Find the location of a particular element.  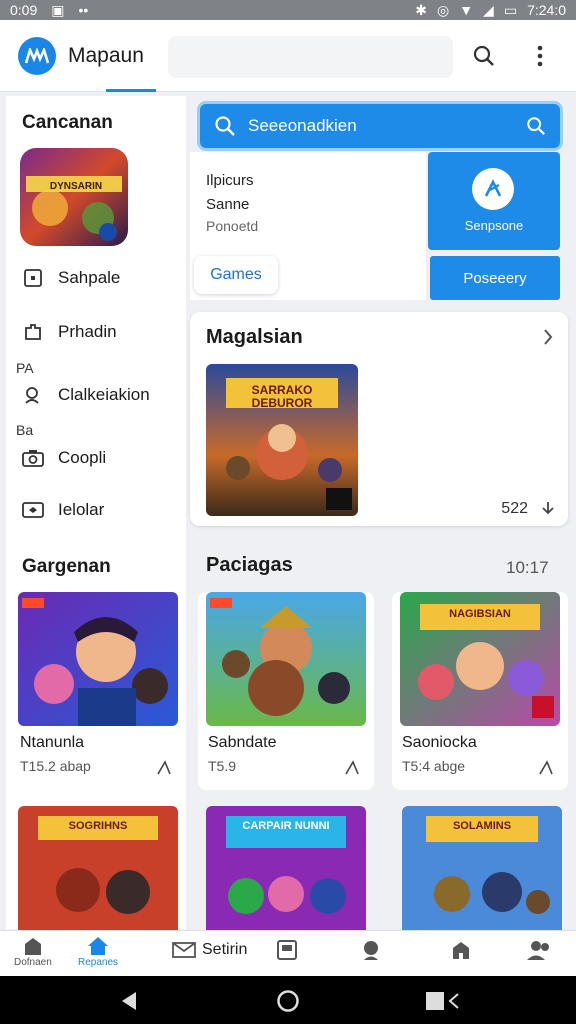

search-placeholder: Seeeonadkien is located at coordinates (302, 125).